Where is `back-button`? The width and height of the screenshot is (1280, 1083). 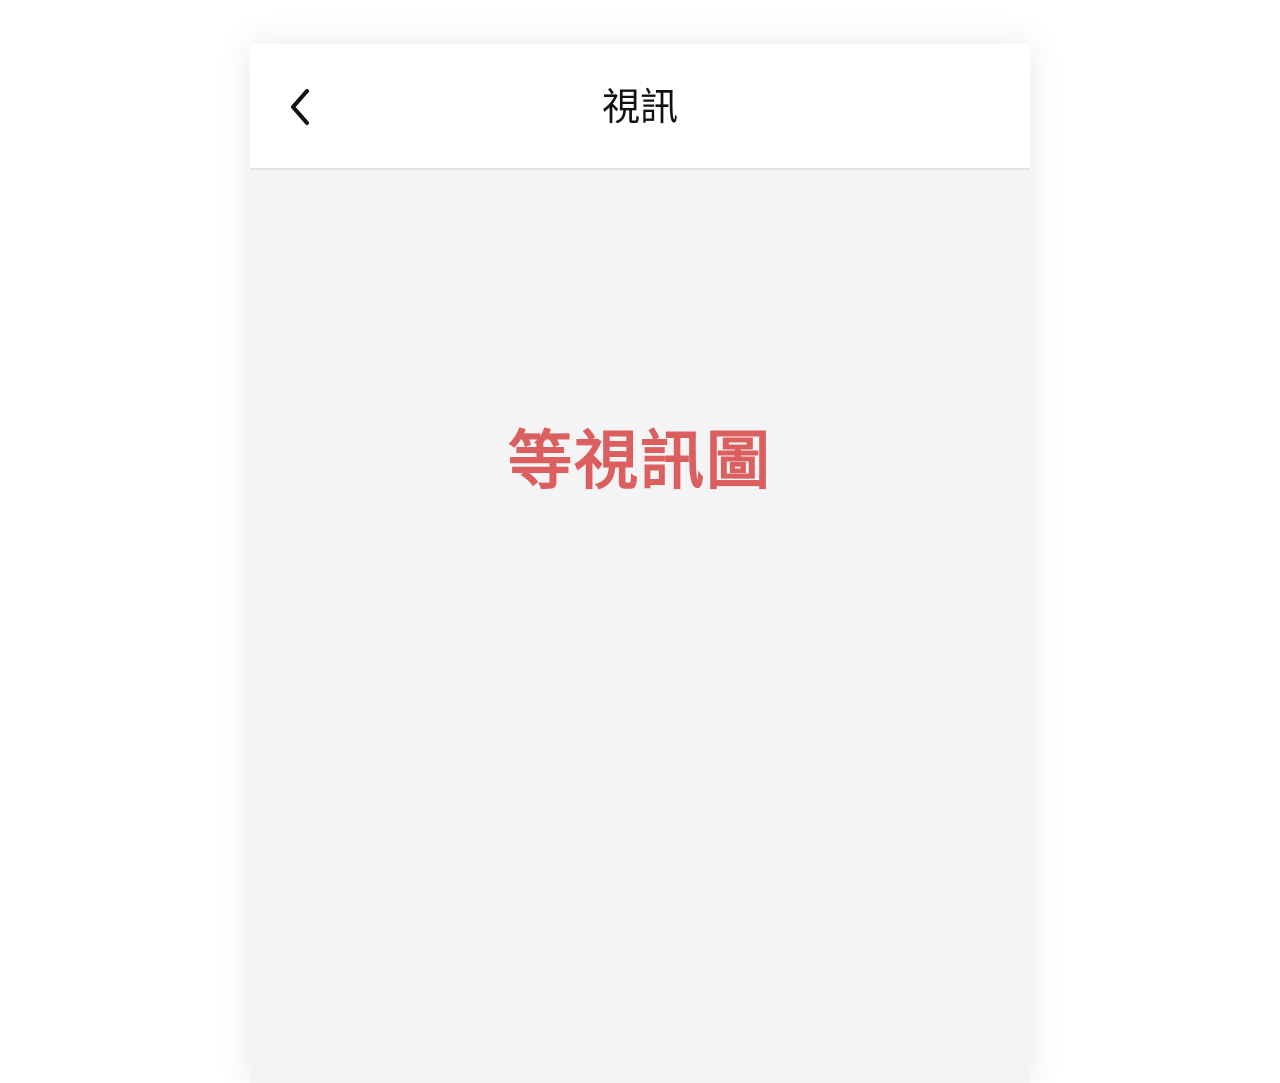
back-button is located at coordinates (300, 107).